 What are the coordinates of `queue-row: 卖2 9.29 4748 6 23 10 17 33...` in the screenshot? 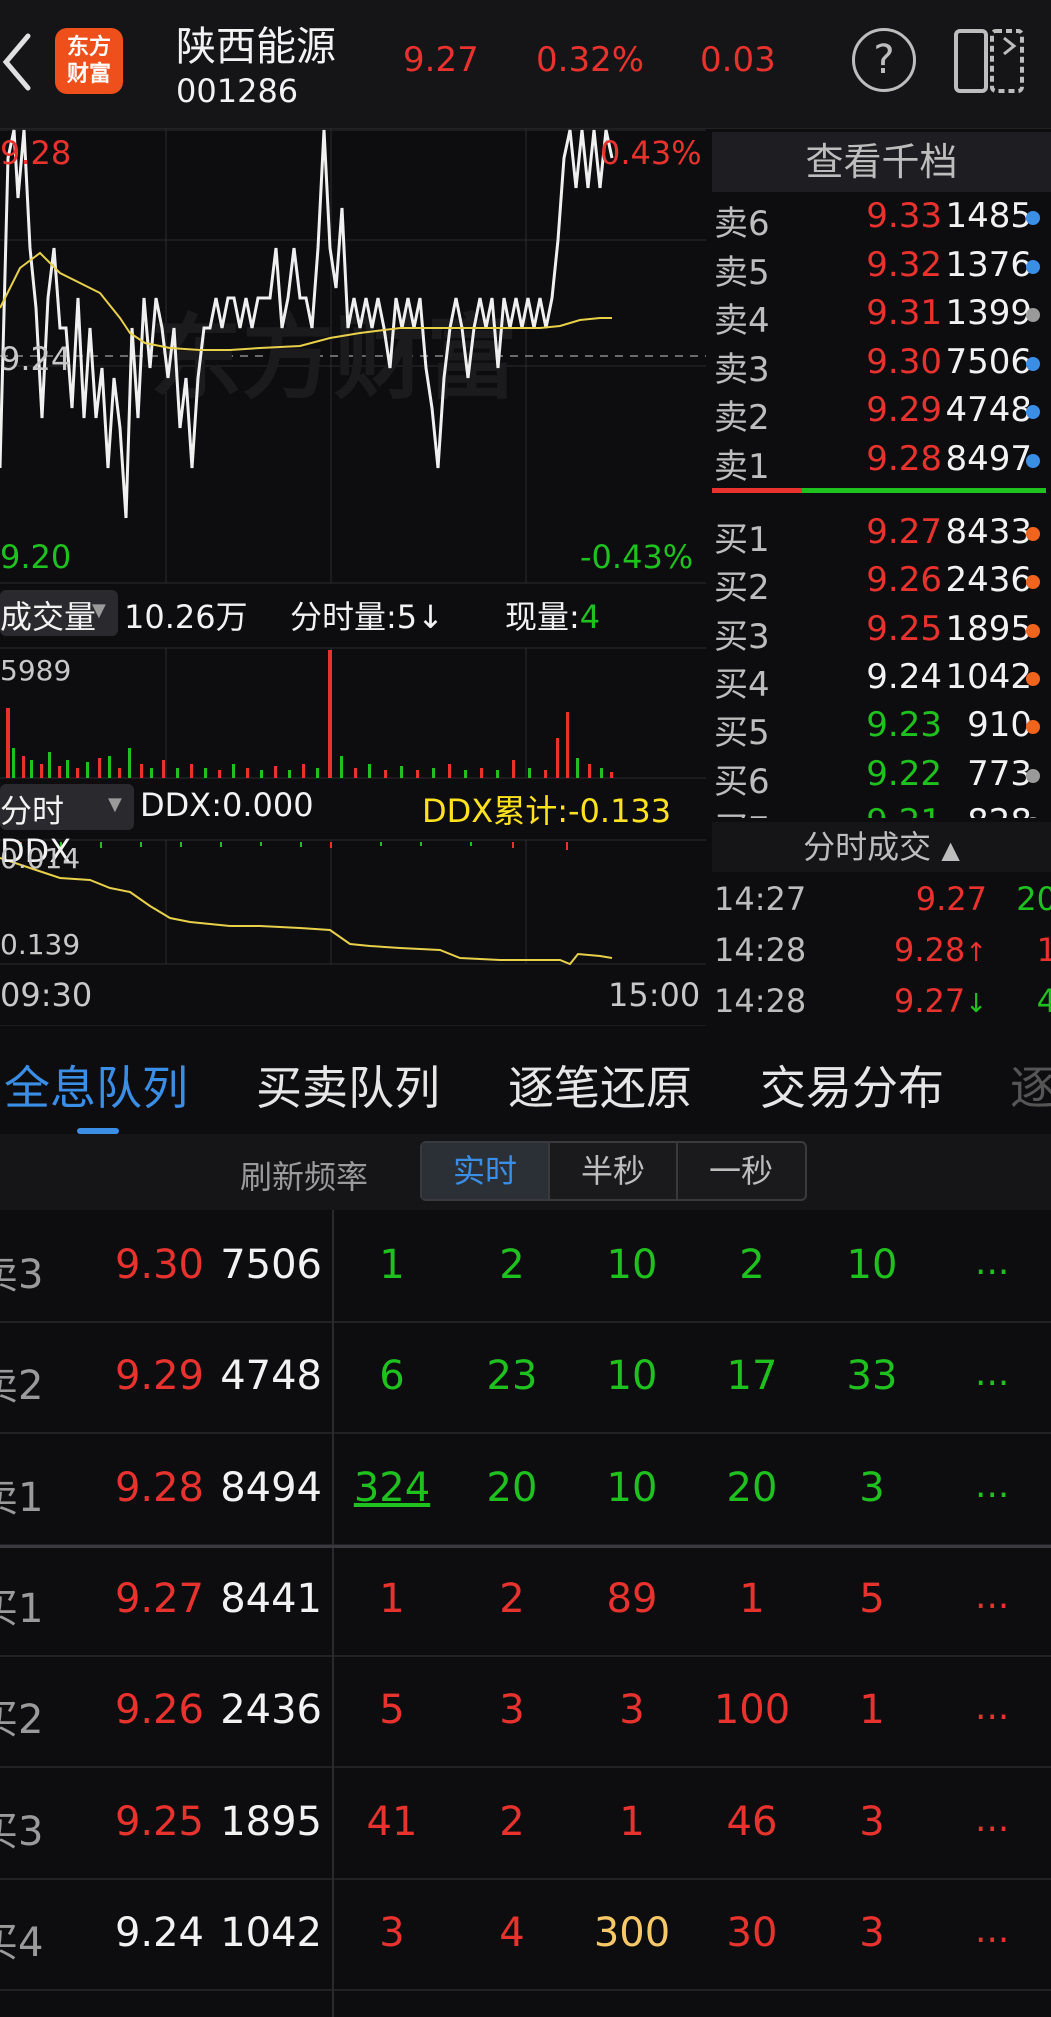 It's located at (525, 1378).